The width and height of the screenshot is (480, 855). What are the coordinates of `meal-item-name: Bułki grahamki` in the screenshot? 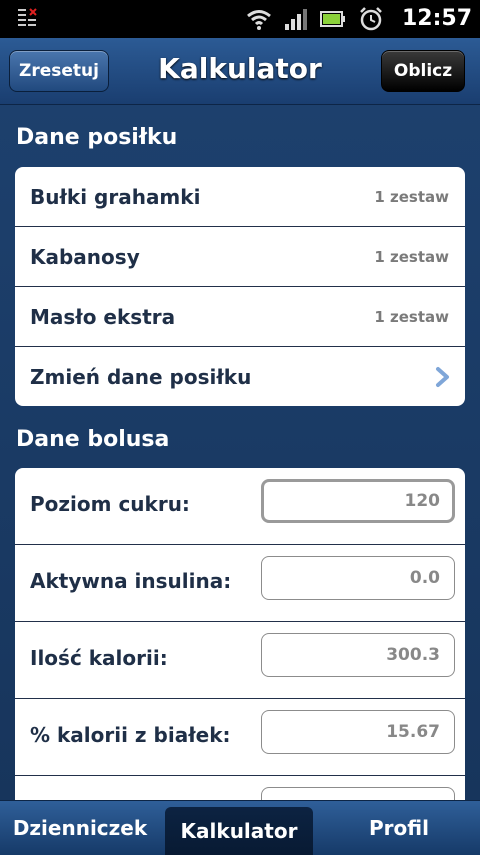 It's located at (115, 196).